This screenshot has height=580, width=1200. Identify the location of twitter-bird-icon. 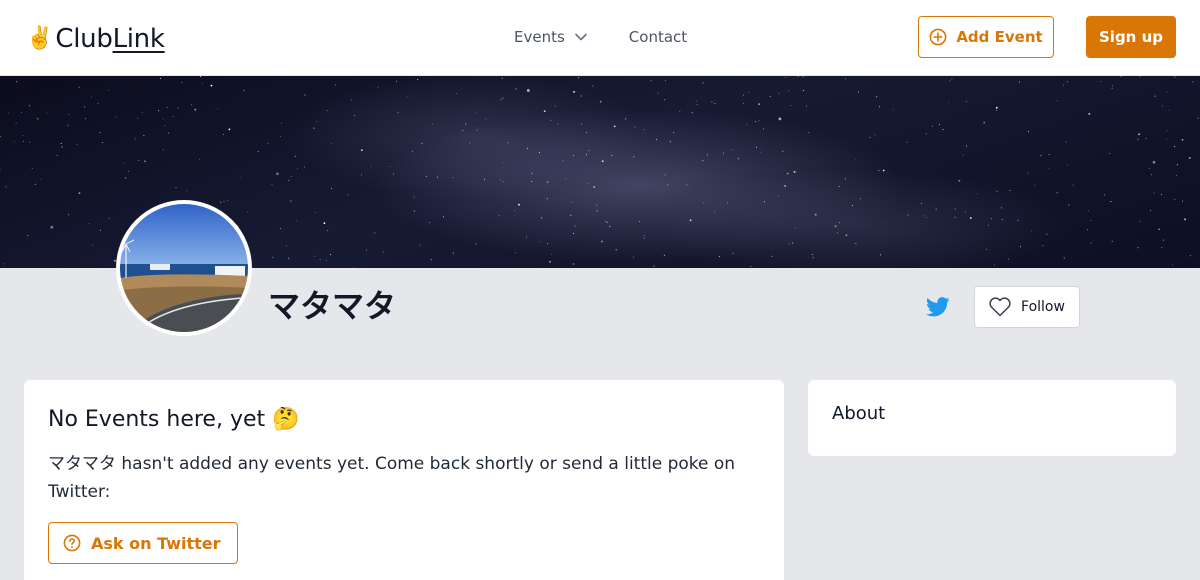
(938, 307).